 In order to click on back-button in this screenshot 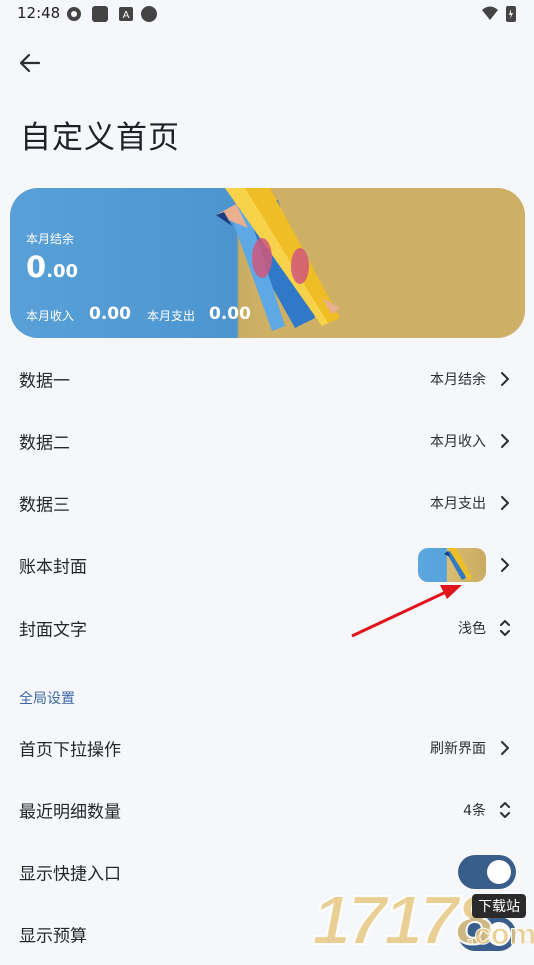, I will do `click(30, 63)`.